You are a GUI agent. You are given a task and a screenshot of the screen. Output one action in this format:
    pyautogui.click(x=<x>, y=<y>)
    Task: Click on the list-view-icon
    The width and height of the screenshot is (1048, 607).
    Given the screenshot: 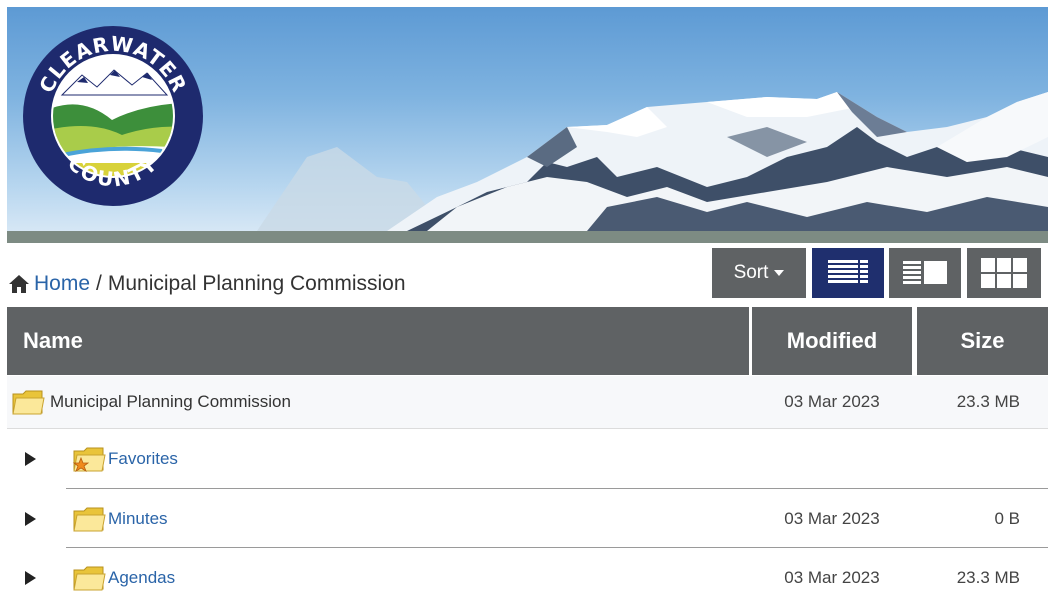 What is the action you would take?
    pyautogui.click(x=848, y=271)
    